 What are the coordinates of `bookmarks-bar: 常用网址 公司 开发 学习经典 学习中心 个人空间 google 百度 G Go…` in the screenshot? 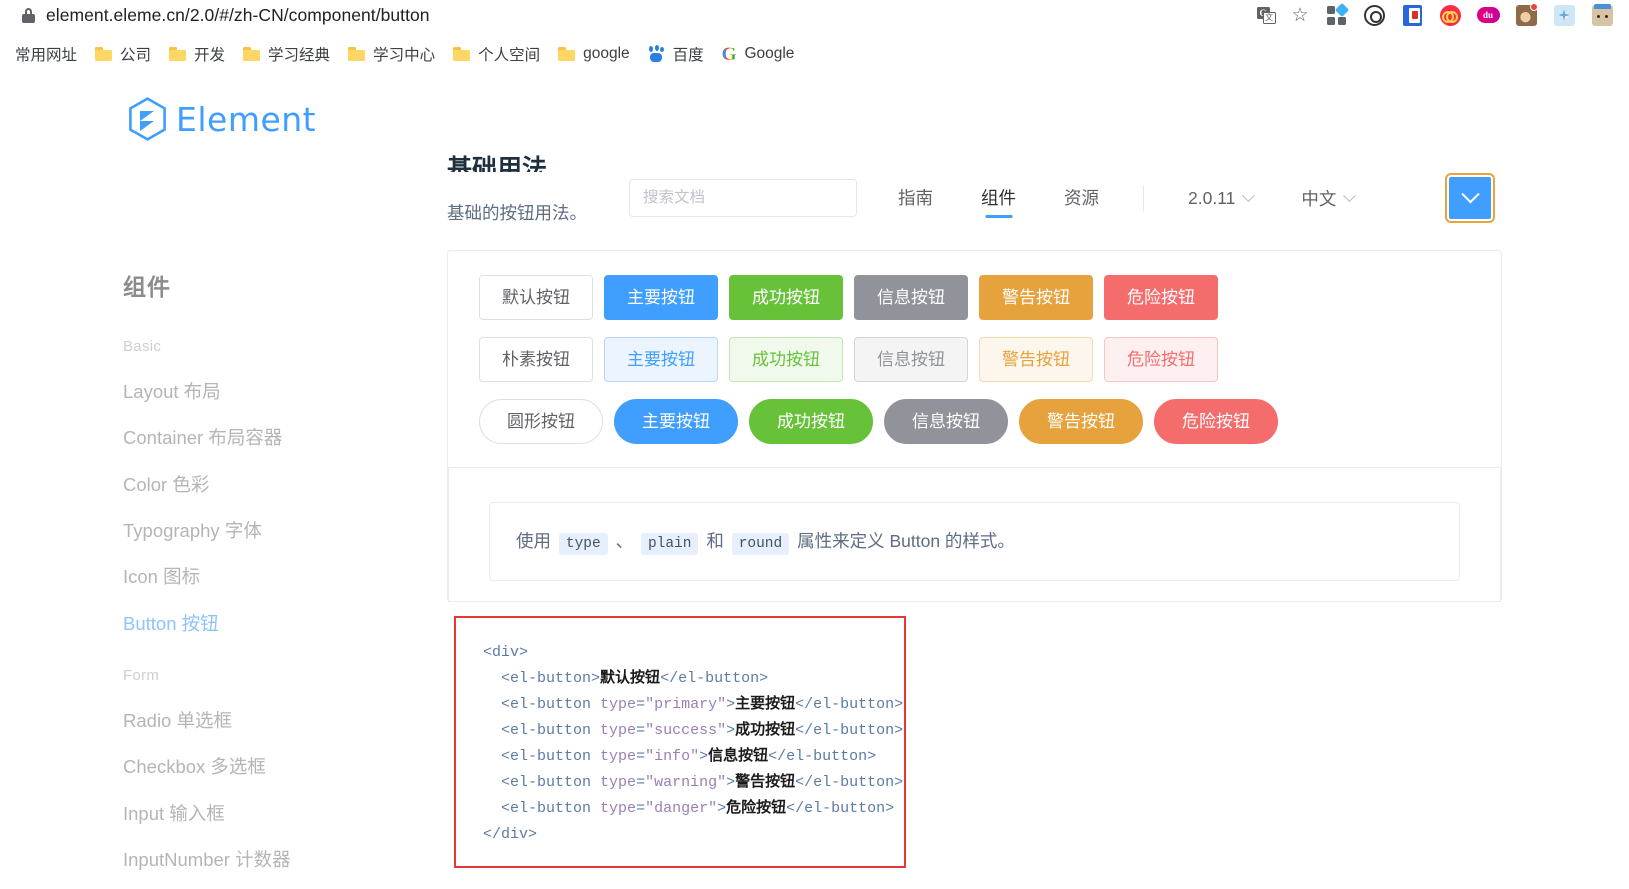 It's located at (814, 54).